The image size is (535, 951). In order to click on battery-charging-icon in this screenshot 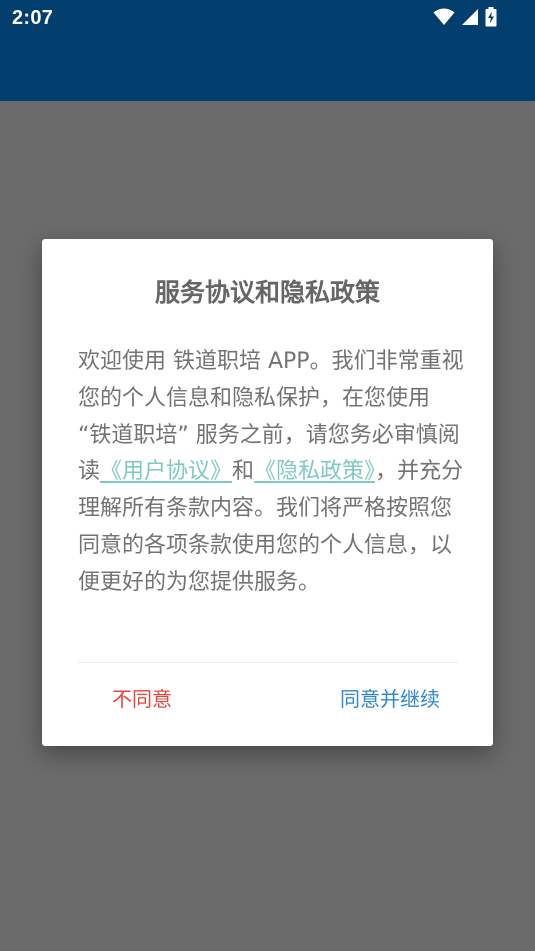, I will do `click(491, 17)`.